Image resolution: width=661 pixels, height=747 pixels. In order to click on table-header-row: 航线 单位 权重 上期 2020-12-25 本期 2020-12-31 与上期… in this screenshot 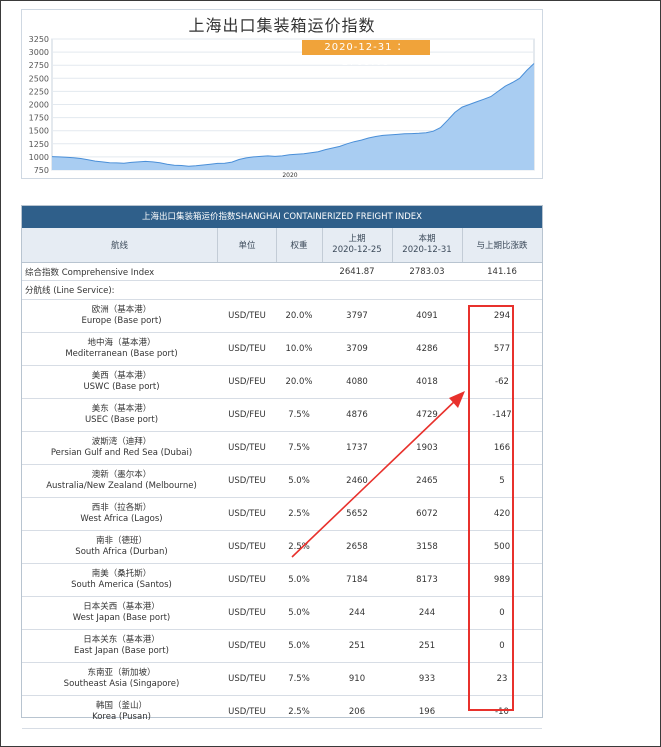, I will do `click(282, 245)`.